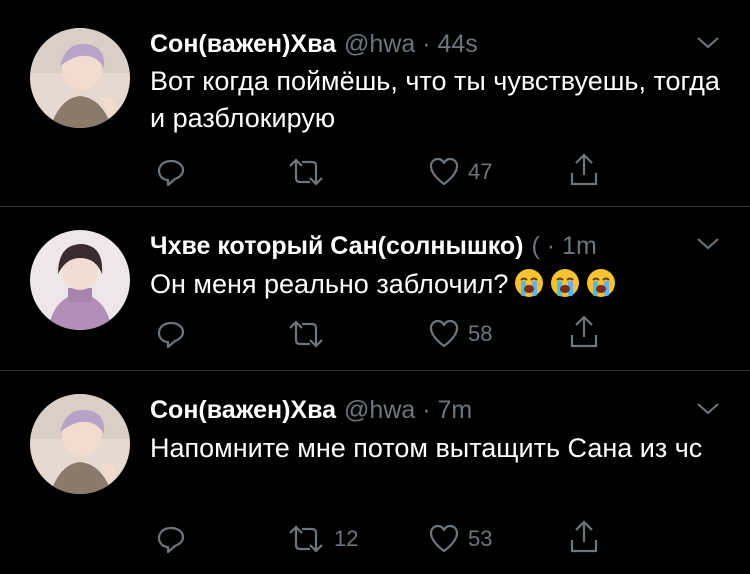 This screenshot has height=574, width=750. I want to click on handle-time: ( · 1m, so click(564, 246).